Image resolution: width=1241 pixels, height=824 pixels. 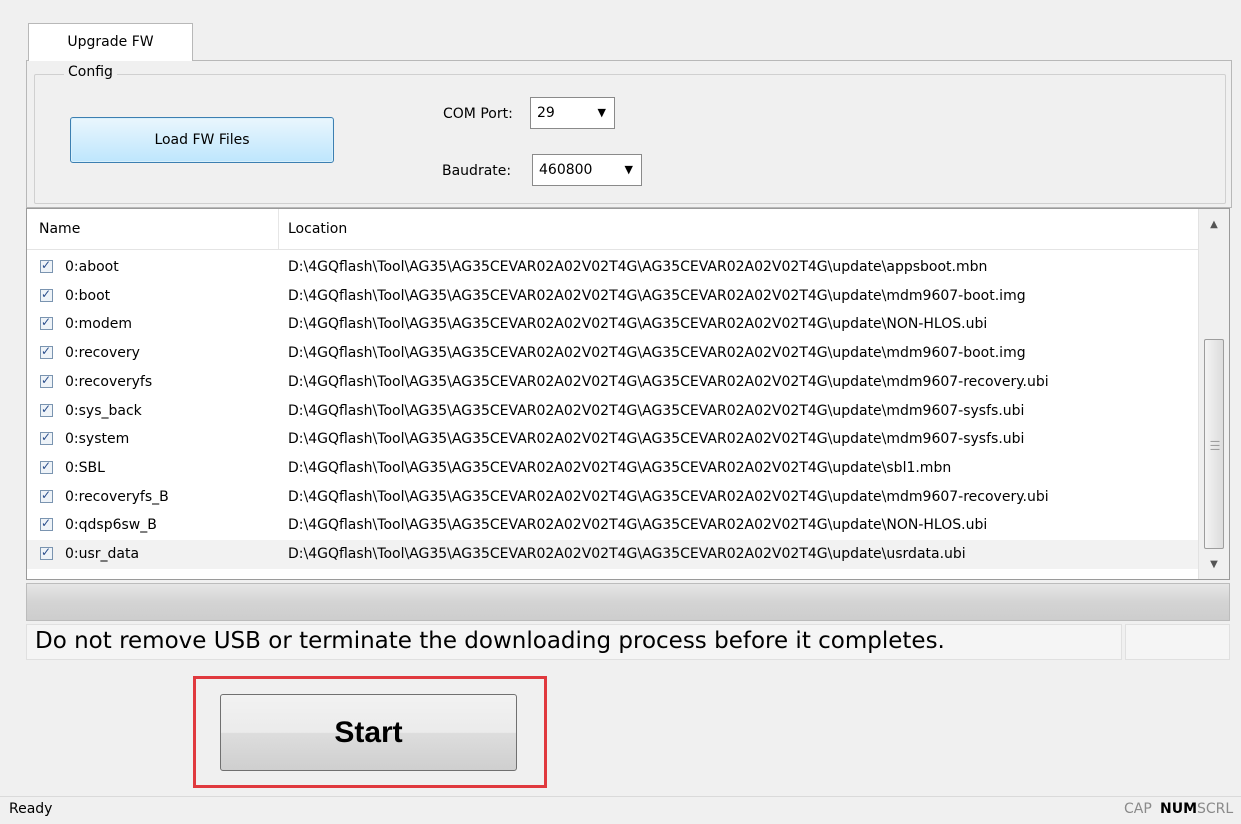 I want to click on num-indicator: NUM, so click(x=1179, y=809).